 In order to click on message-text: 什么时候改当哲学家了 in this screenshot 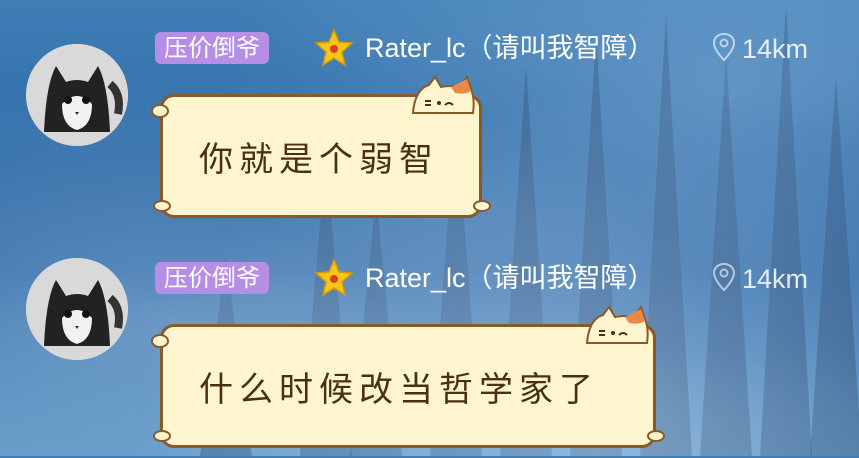, I will do `click(399, 389)`.